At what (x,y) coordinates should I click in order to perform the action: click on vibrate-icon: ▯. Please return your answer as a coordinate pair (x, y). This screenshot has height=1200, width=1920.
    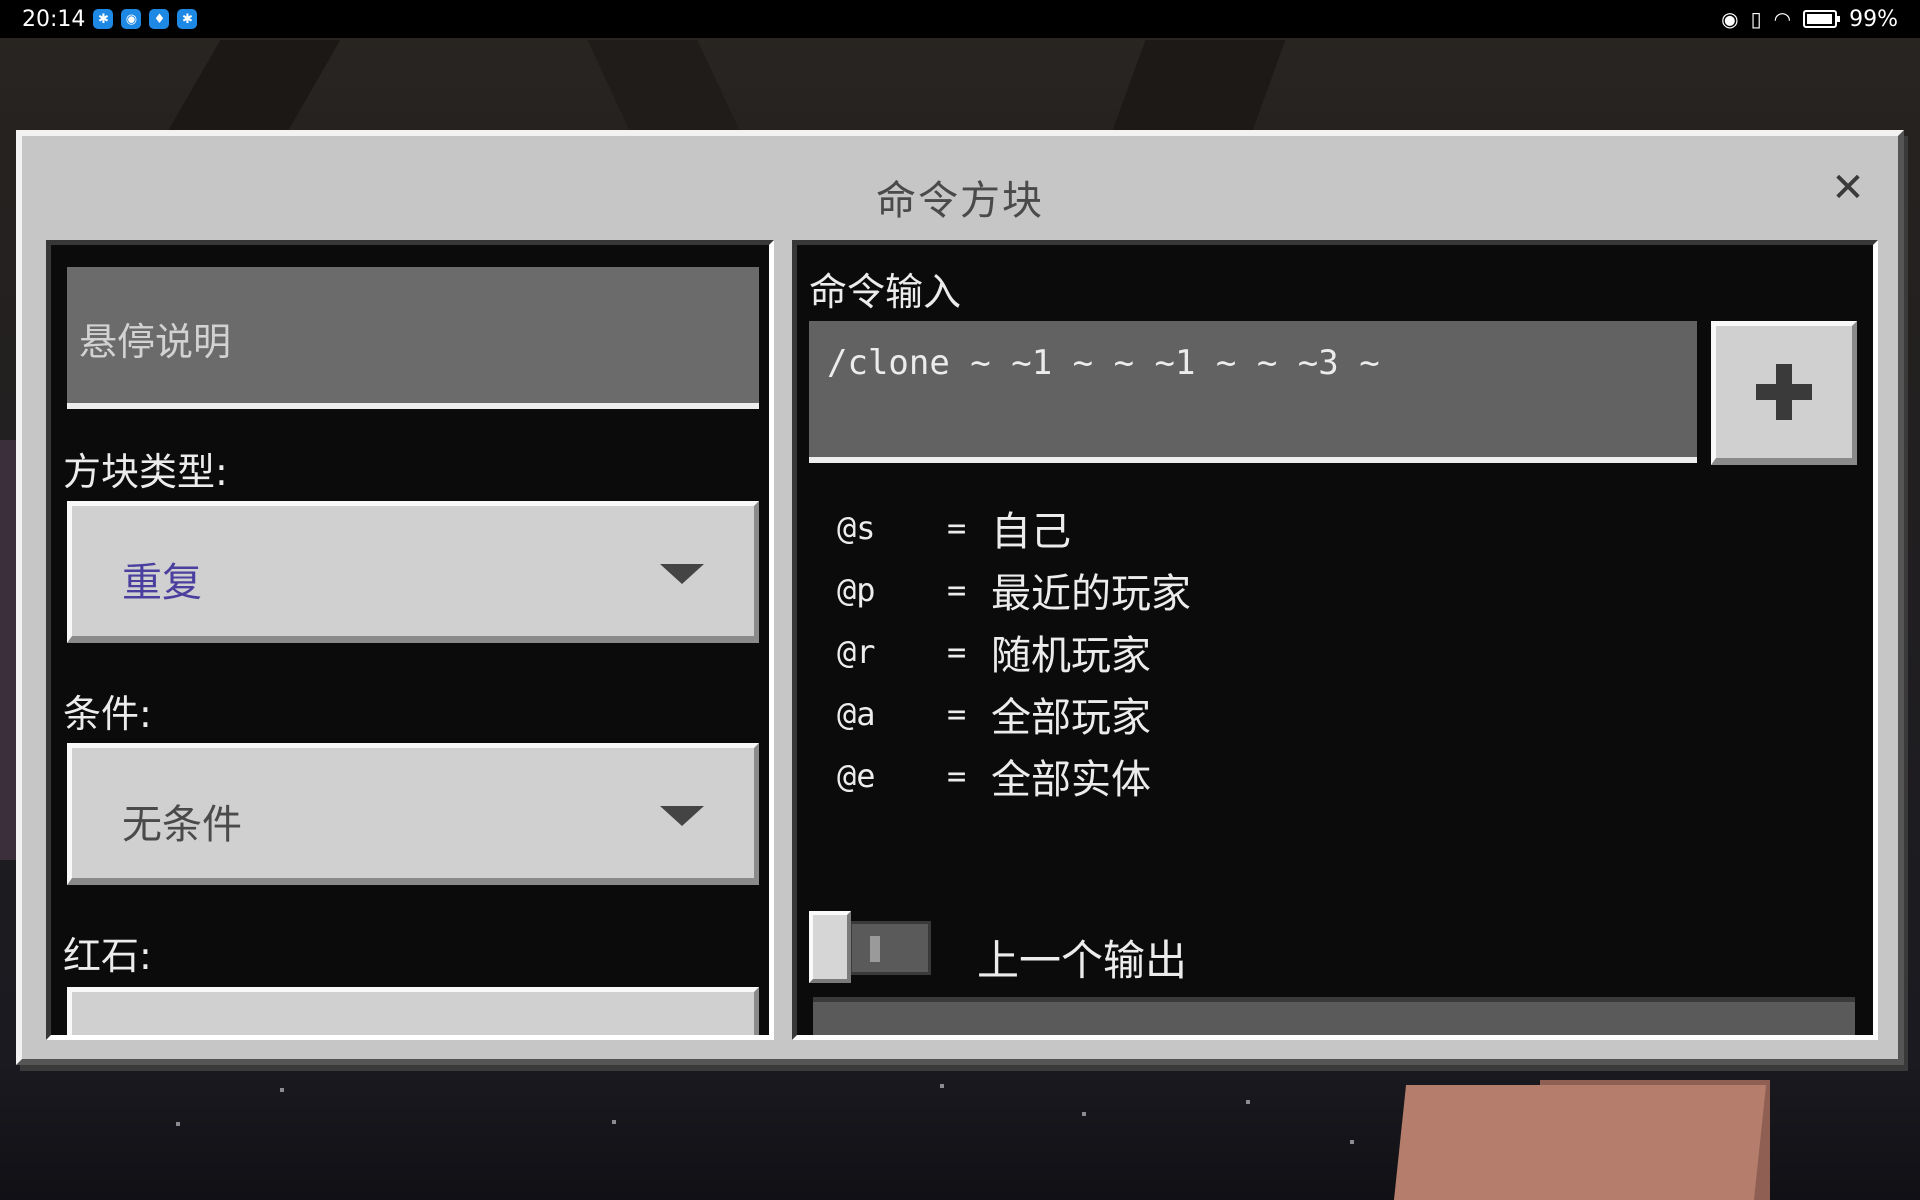
    Looking at the image, I should click on (1756, 19).